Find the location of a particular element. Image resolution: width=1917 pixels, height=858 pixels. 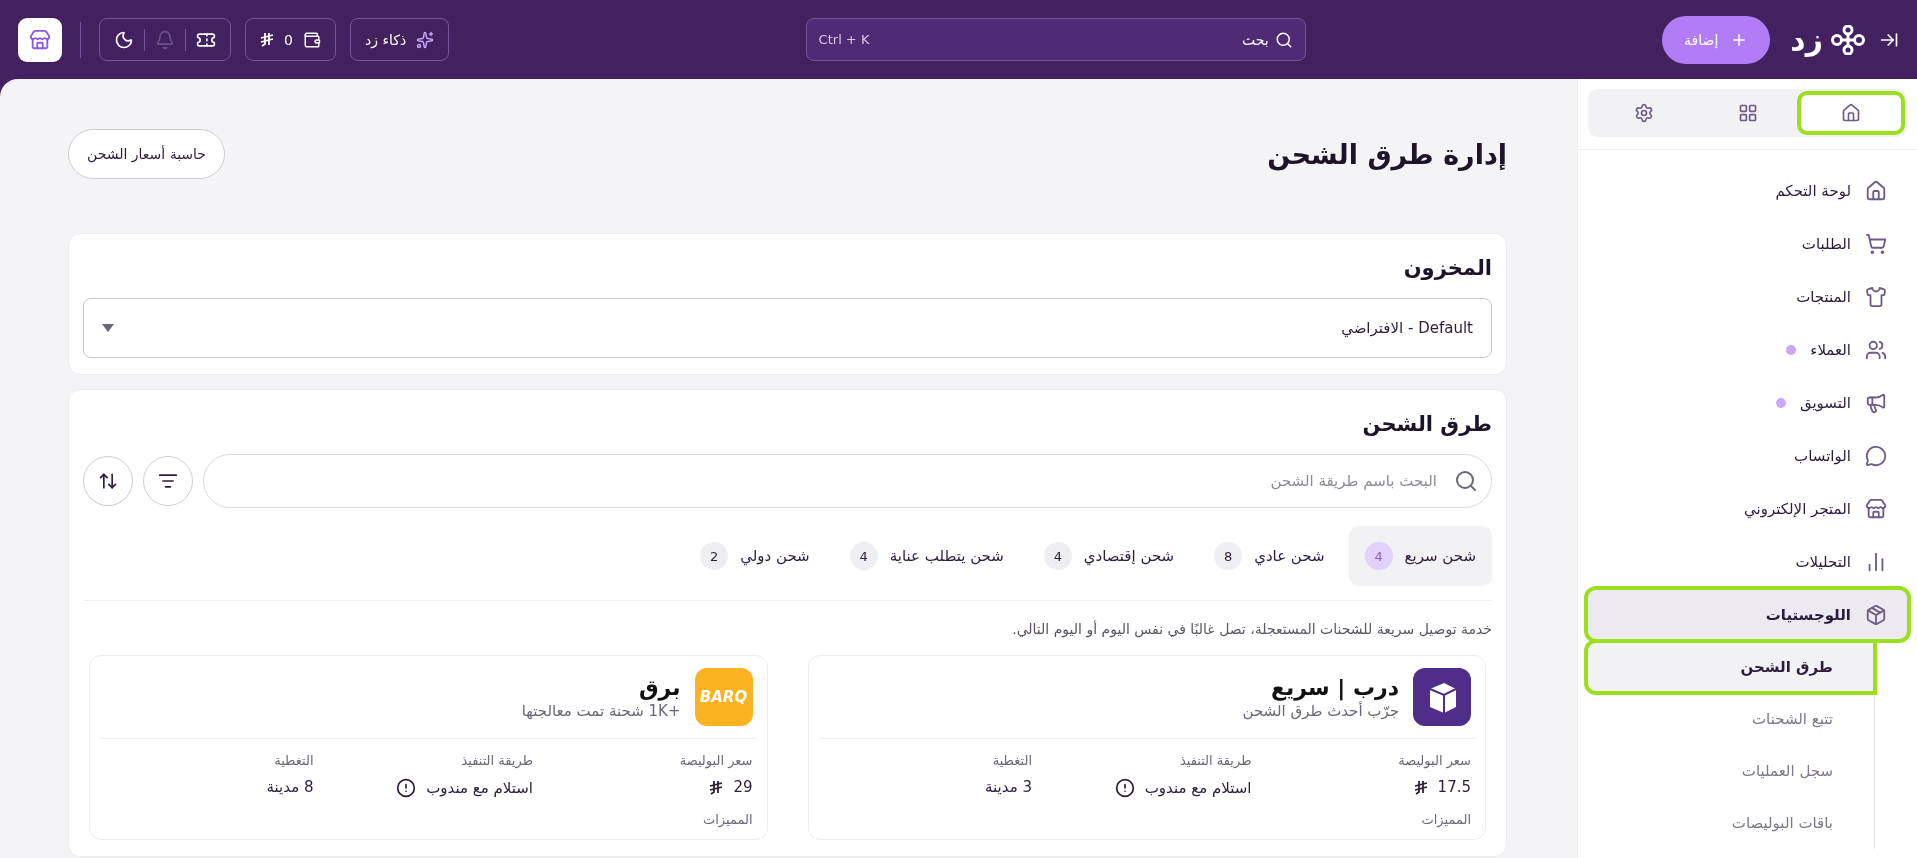

sort-button is located at coordinates (108, 481).